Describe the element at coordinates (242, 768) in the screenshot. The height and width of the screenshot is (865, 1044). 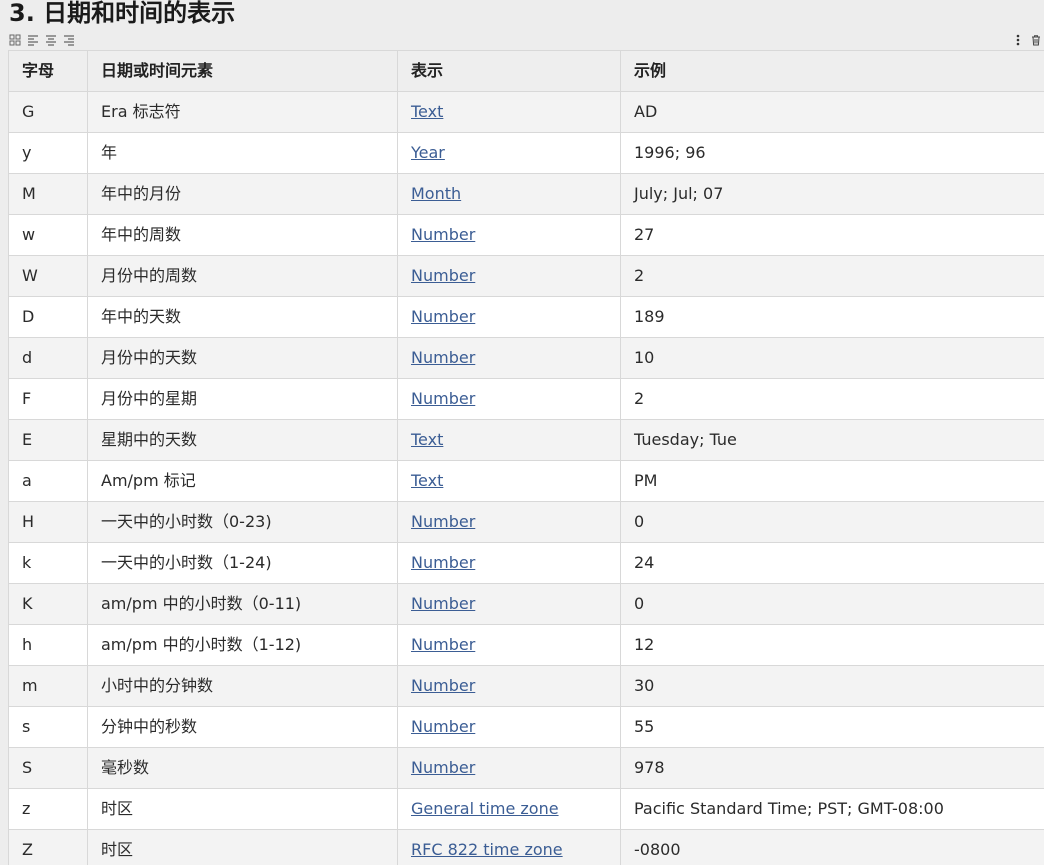
I see `cell-element: 毫秒数` at that location.